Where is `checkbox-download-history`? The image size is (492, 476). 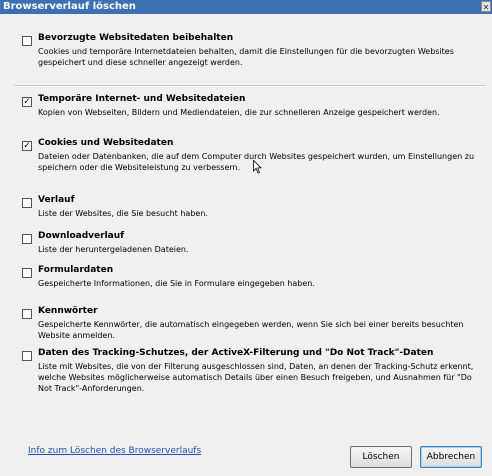 checkbox-download-history is located at coordinates (27, 239).